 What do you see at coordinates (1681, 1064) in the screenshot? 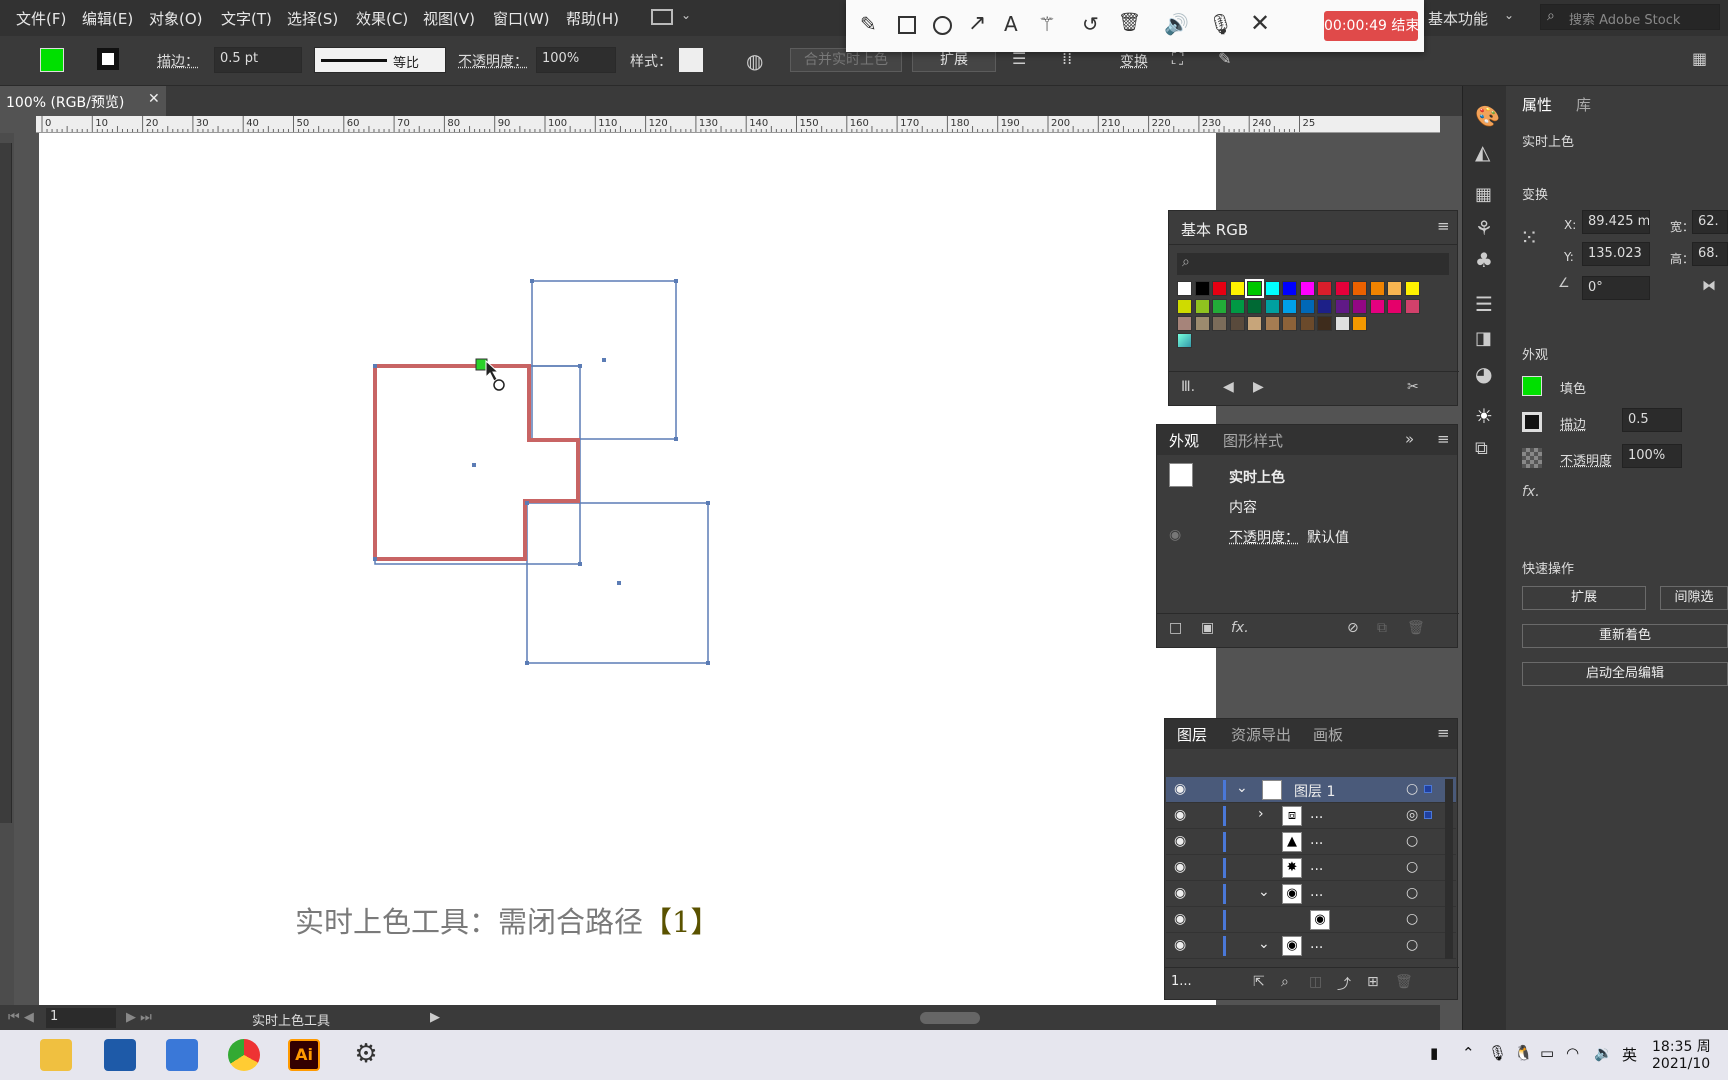
I see `clock-date: 2021/10` at bounding box center [1681, 1064].